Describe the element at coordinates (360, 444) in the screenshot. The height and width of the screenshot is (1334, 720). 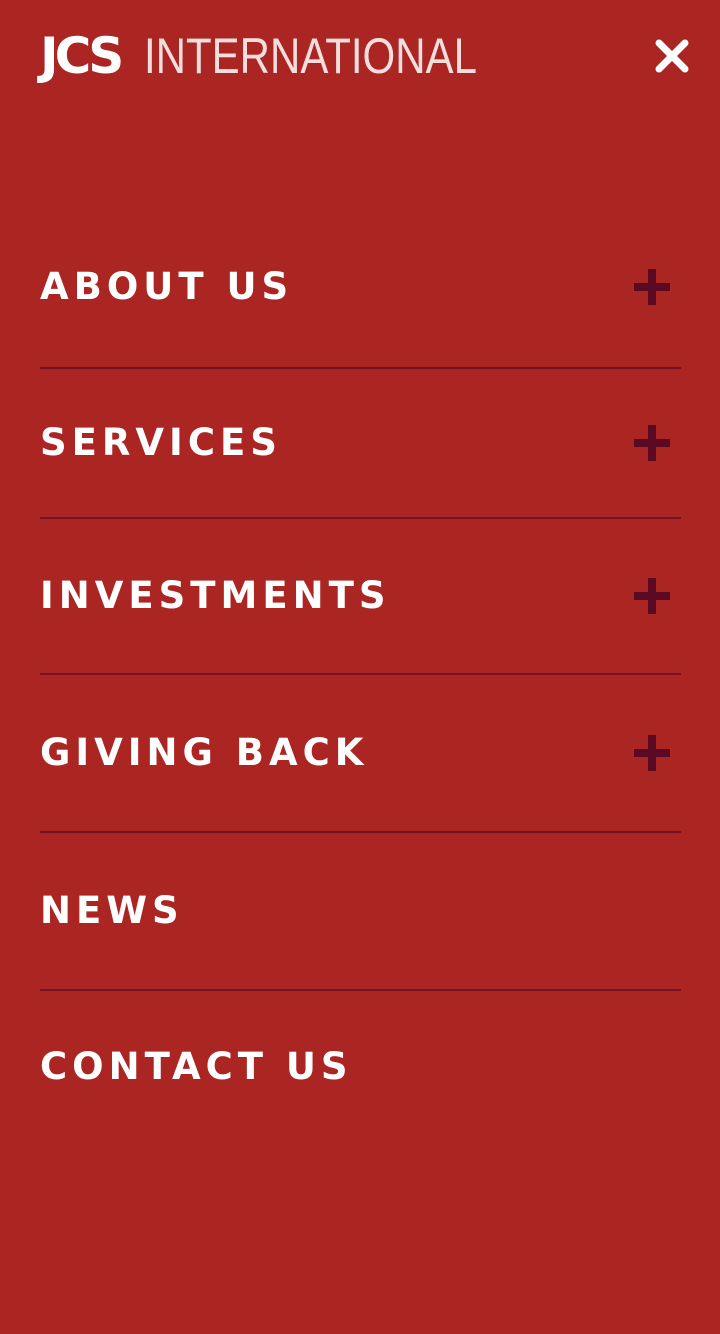
I see `menu-item-services: SERVICES` at that location.